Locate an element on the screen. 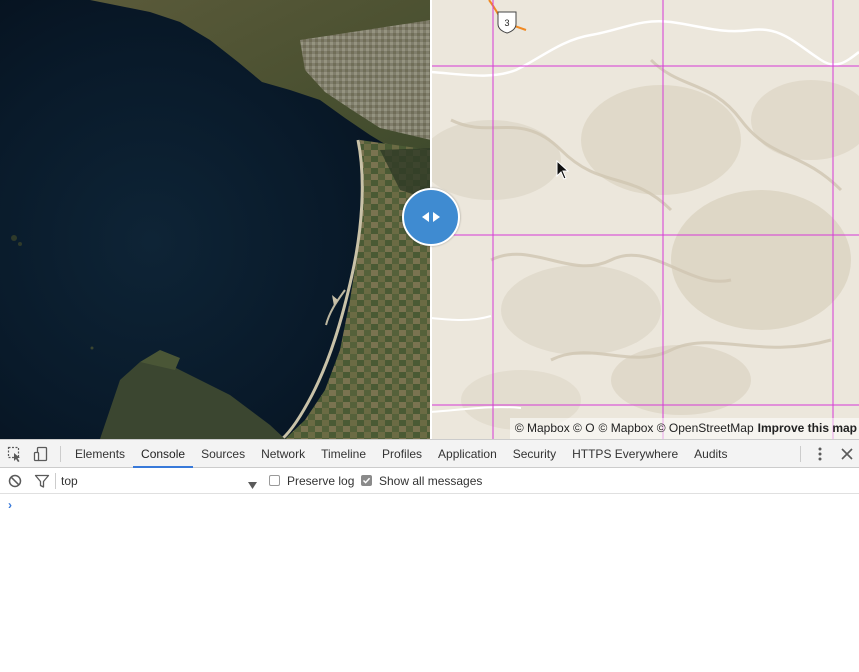 The width and height of the screenshot is (859, 672). tab-timeline: Timeline is located at coordinates (343, 454).